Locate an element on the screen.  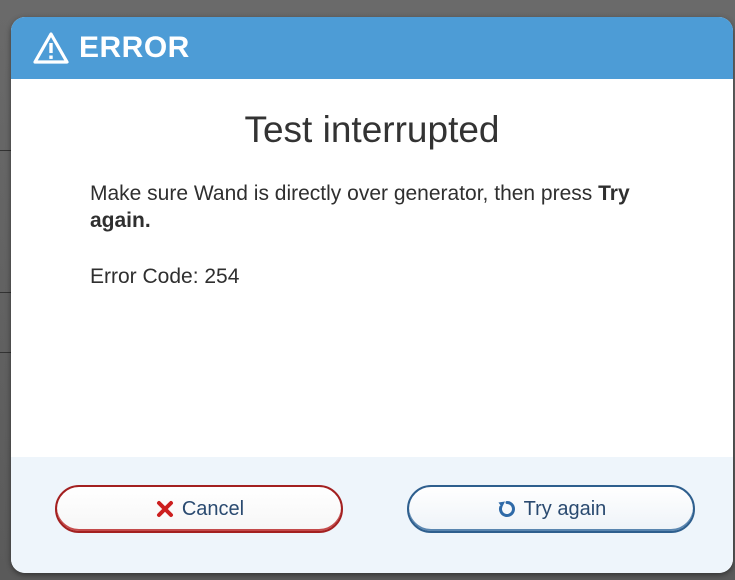
cancel-button: Cancel is located at coordinates (199, 509).